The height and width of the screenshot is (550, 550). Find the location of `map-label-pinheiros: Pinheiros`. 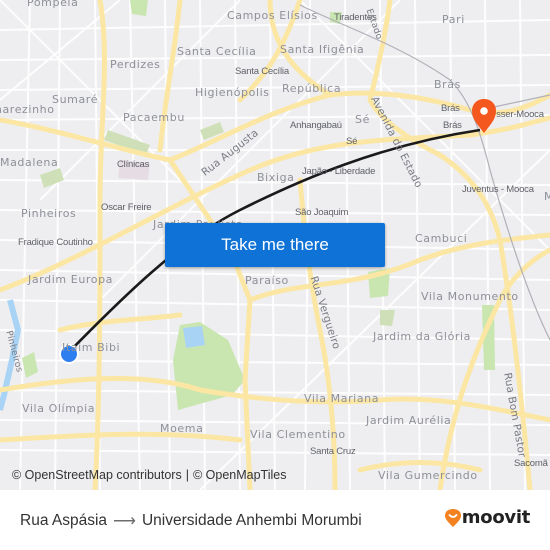

map-label-pinheiros: Pinheiros is located at coordinates (49, 213).